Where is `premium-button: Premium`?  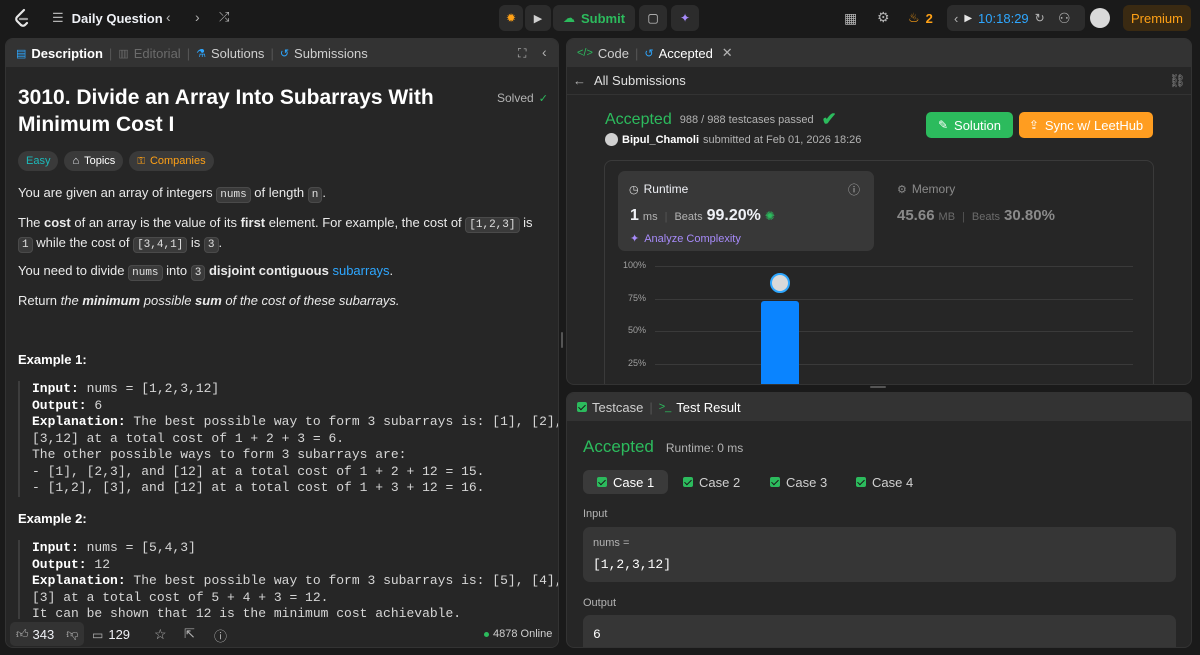 premium-button: Premium is located at coordinates (1157, 18).